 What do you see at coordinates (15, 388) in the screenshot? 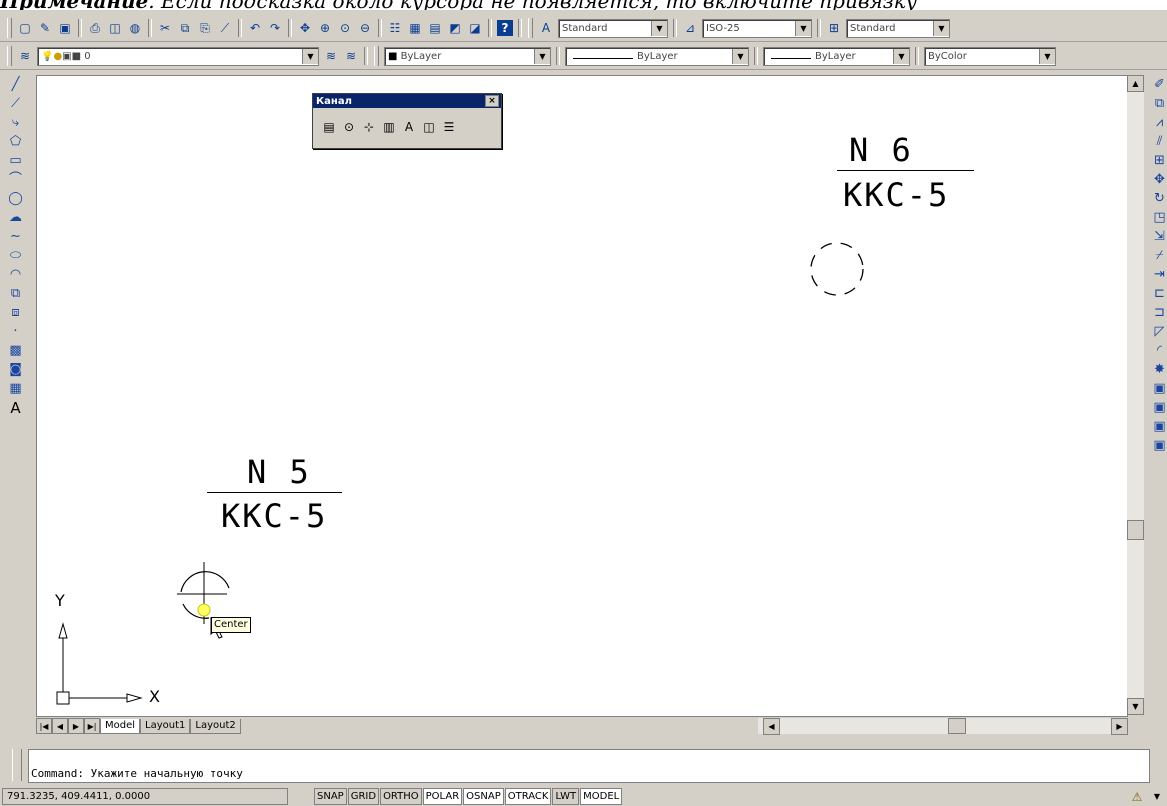
I see `table-icon: ▦` at bounding box center [15, 388].